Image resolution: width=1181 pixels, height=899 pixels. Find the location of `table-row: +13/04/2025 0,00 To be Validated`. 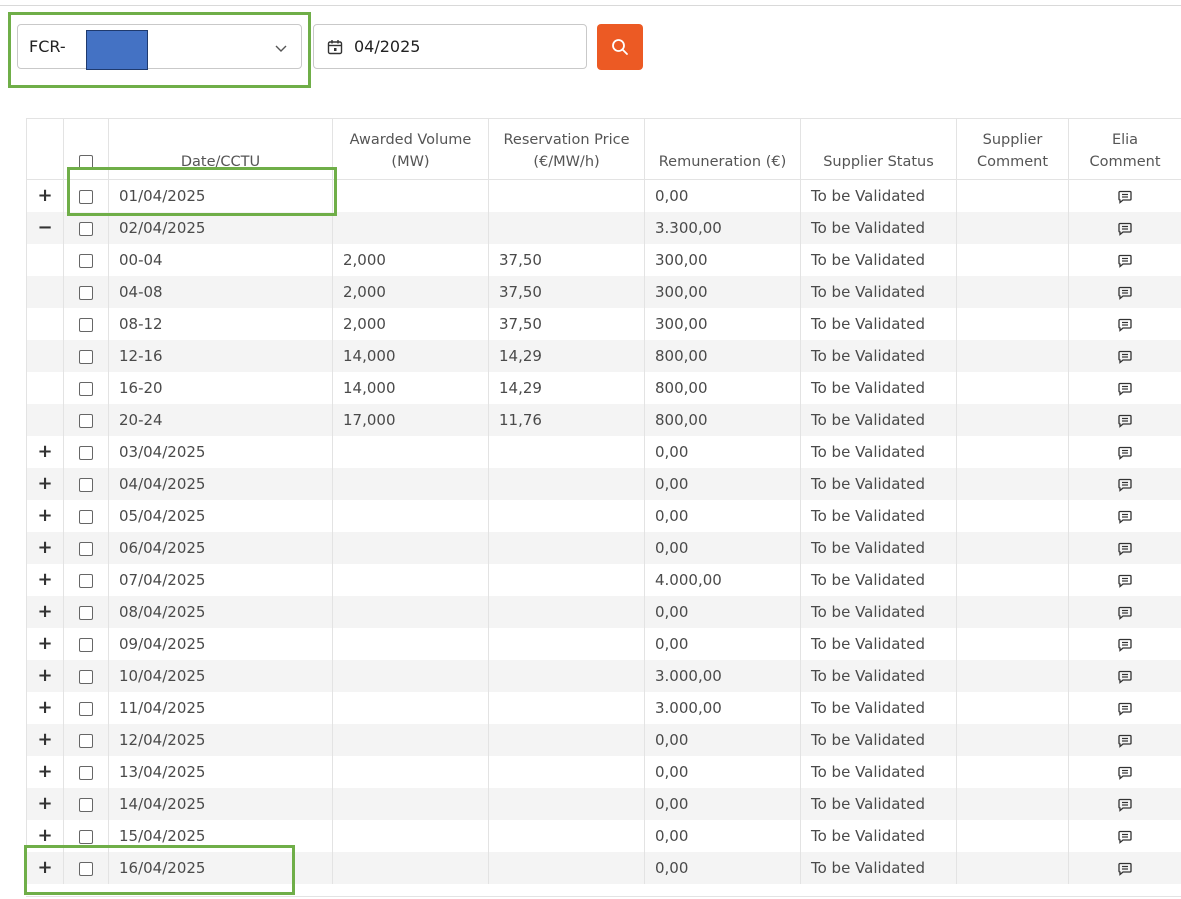

table-row: +13/04/2025 0,00 To be Validated is located at coordinates (603, 772).